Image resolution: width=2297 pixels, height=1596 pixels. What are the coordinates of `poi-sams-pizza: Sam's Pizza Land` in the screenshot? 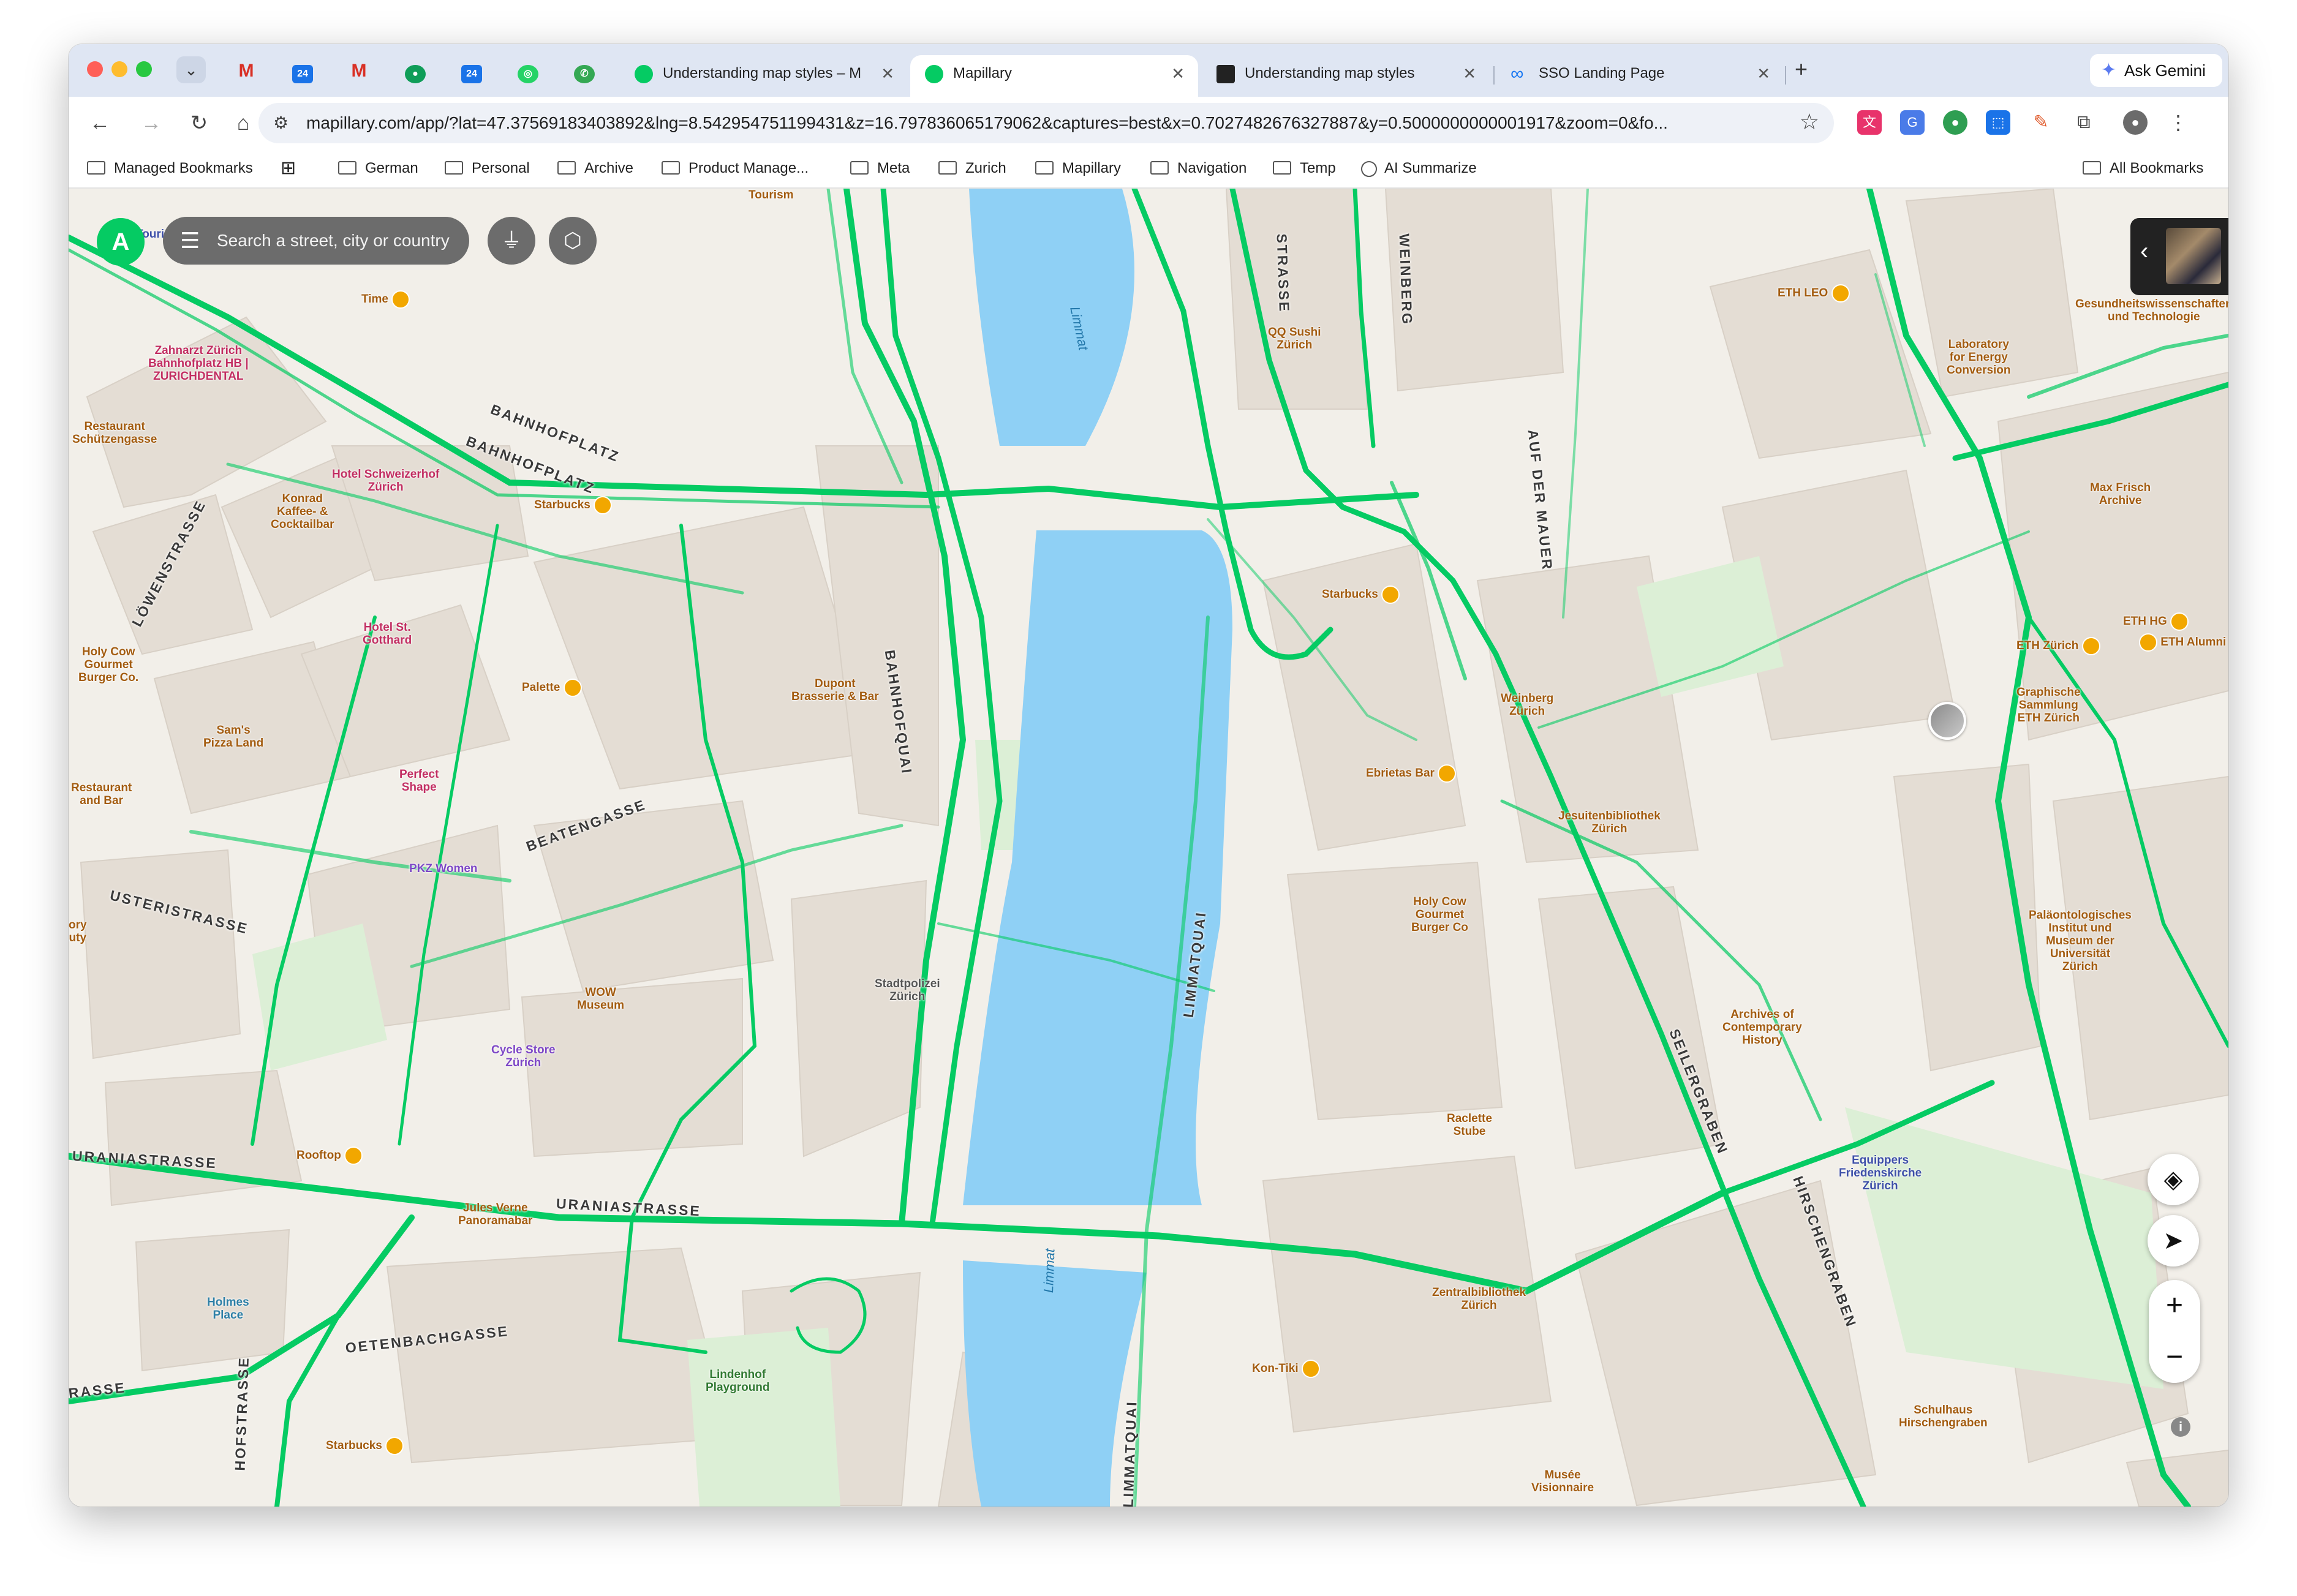 It's located at (233, 737).